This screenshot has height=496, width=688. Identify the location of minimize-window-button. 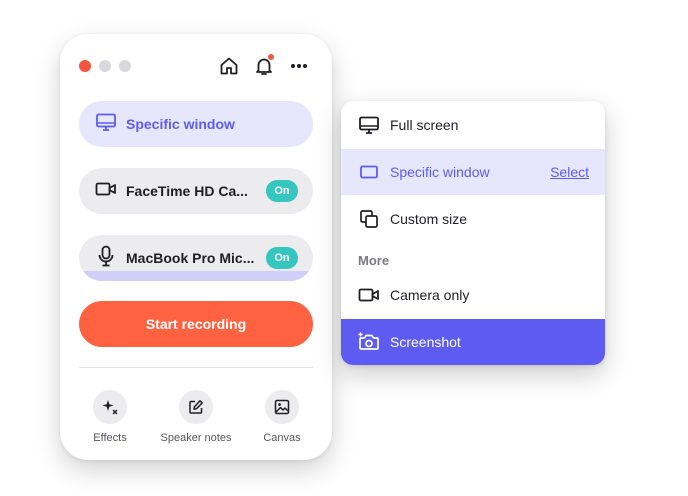
(105, 66).